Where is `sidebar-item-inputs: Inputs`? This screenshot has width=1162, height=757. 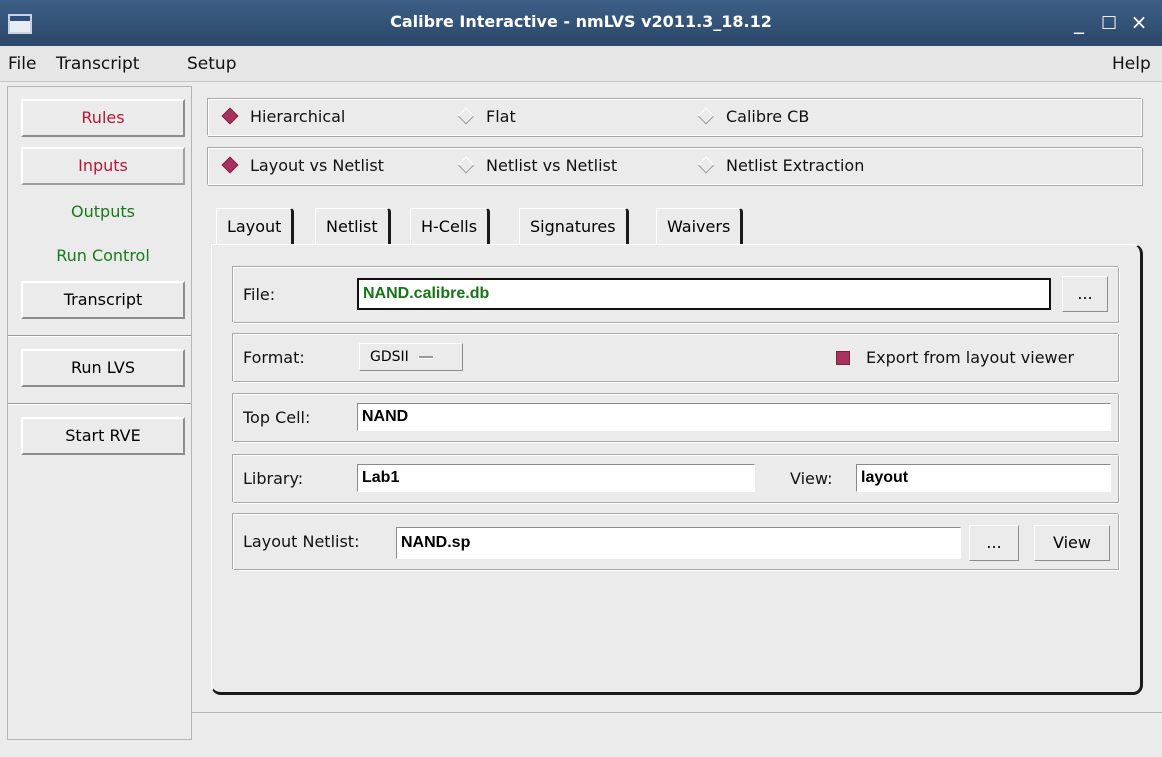
sidebar-item-inputs: Inputs is located at coordinates (103, 166).